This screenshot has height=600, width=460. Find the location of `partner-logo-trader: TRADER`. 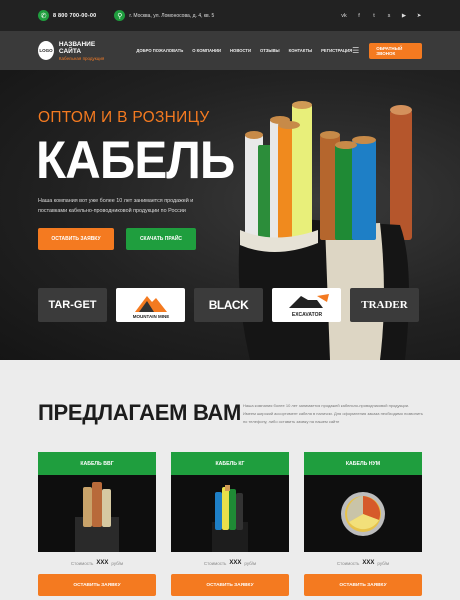

partner-logo-trader: TRADER is located at coordinates (384, 305).